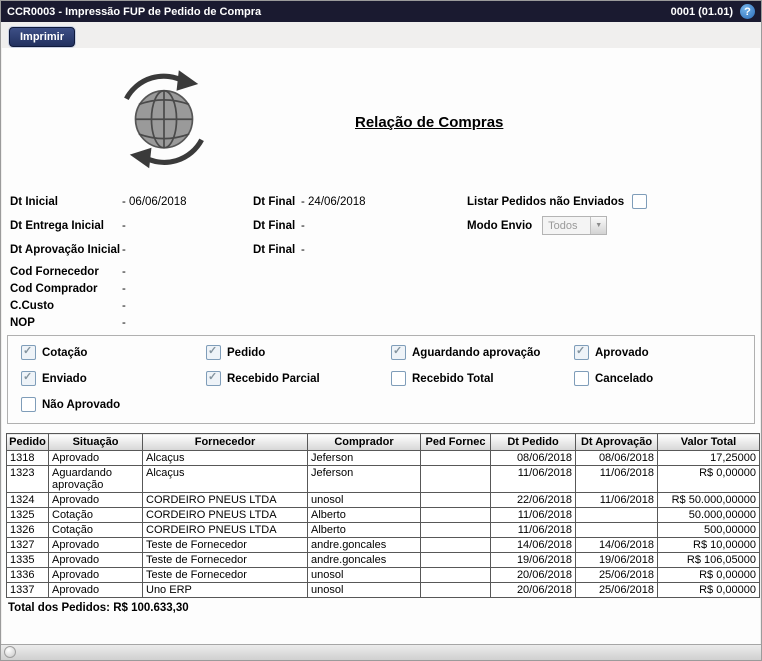 The width and height of the screenshot is (762, 661). Describe the element at coordinates (273, 378) in the screenshot. I see `status-filter-label: Recebido Parcial` at that location.